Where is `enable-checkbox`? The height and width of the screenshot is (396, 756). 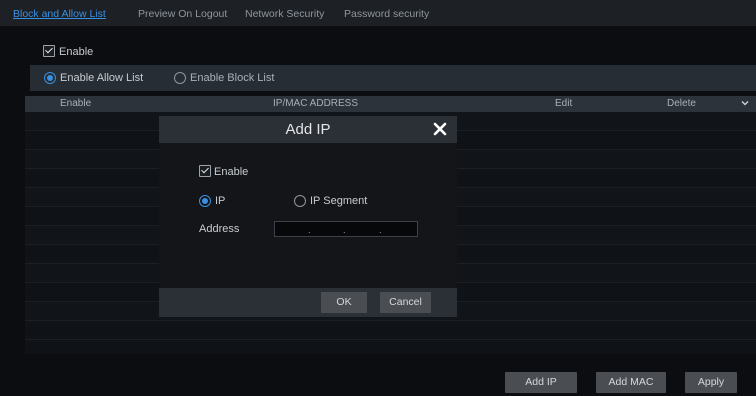
enable-checkbox is located at coordinates (49, 51).